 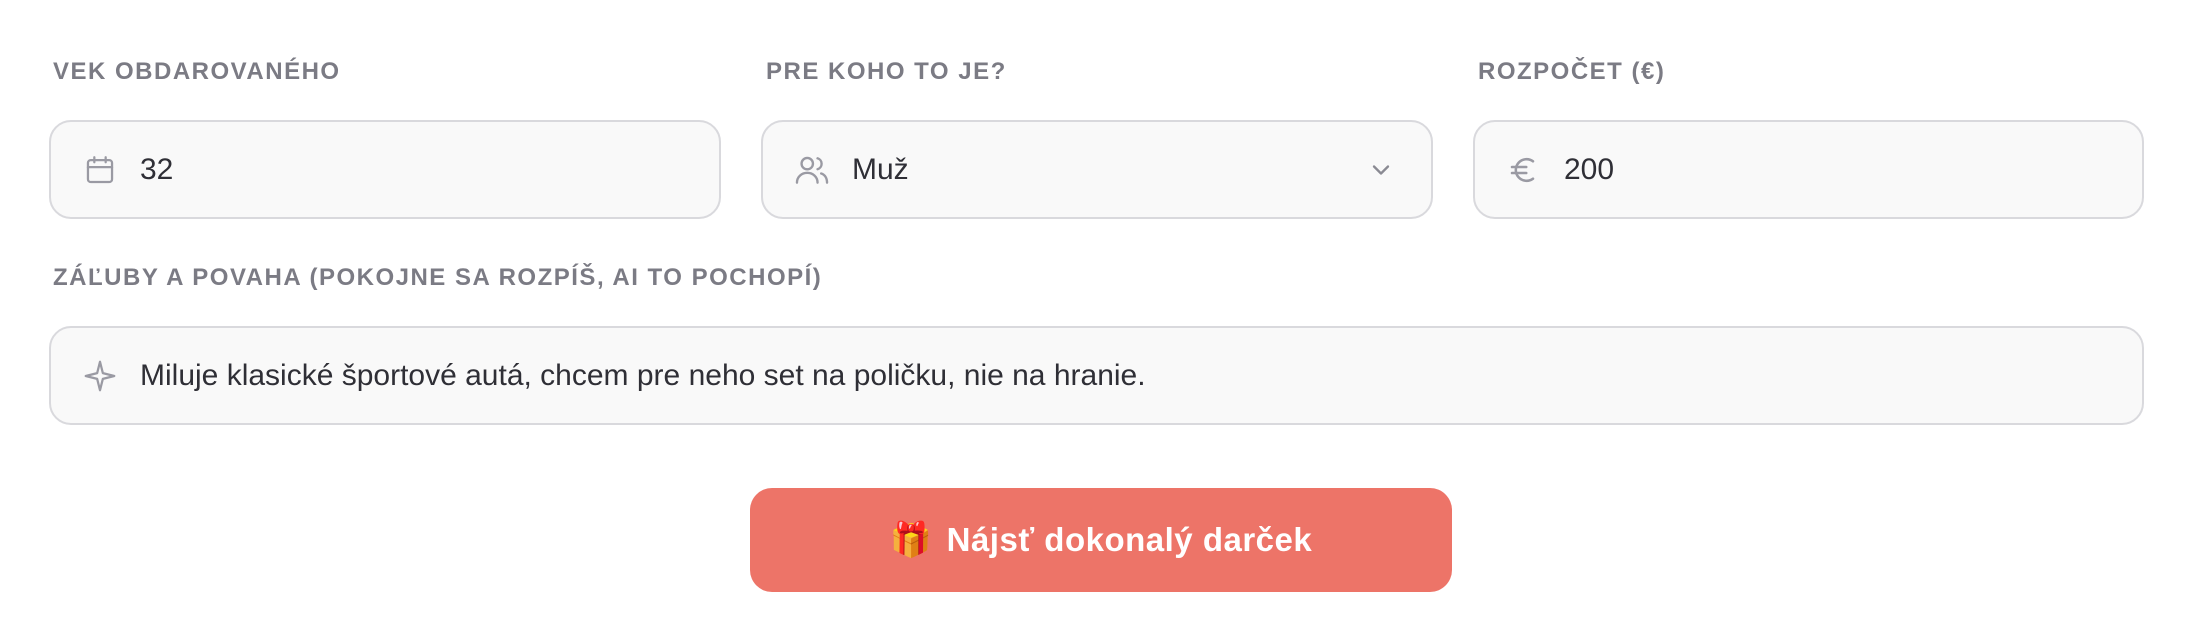 What do you see at coordinates (1589, 169) in the screenshot?
I see `budget-value: 200` at bounding box center [1589, 169].